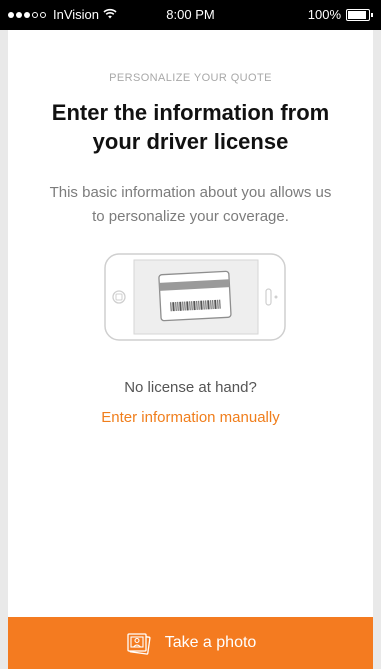  What do you see at coordinates (358, 15) in the screenshot?
I see `battery-icon` at bounding box center [358, 15].